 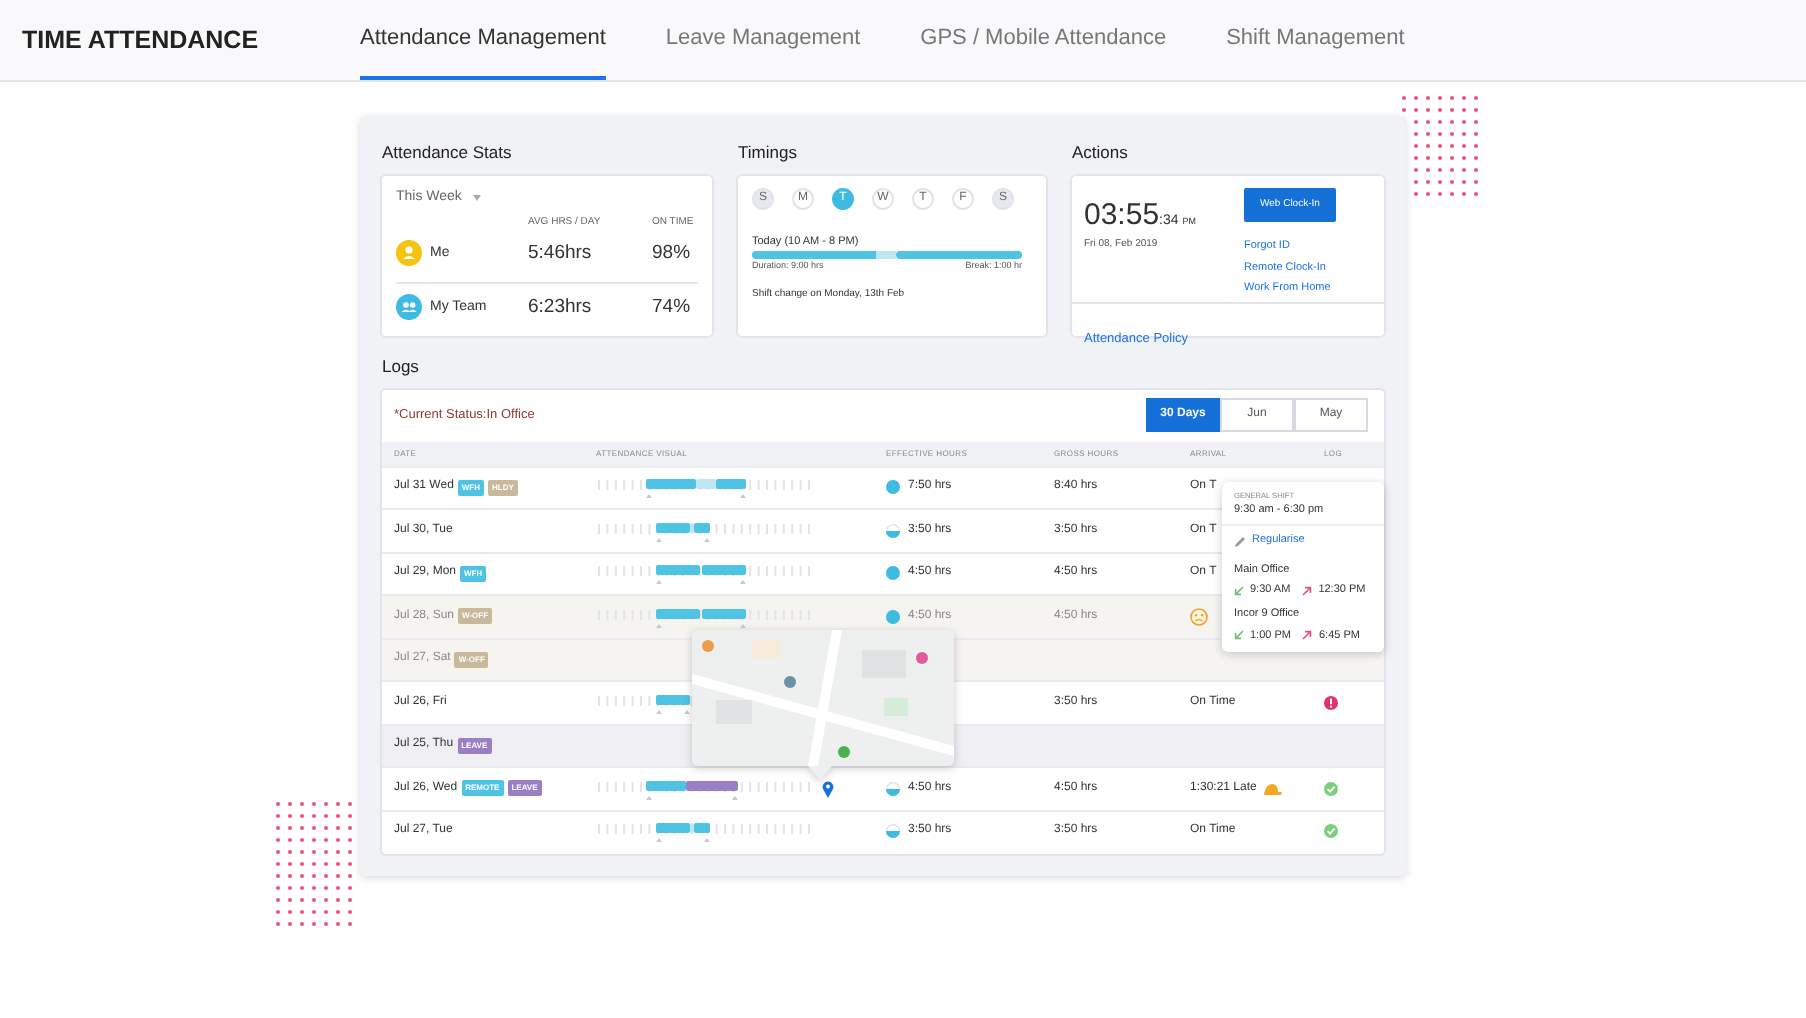 I want to click on clock-time: 03:55, so click(x=1122, y=215).